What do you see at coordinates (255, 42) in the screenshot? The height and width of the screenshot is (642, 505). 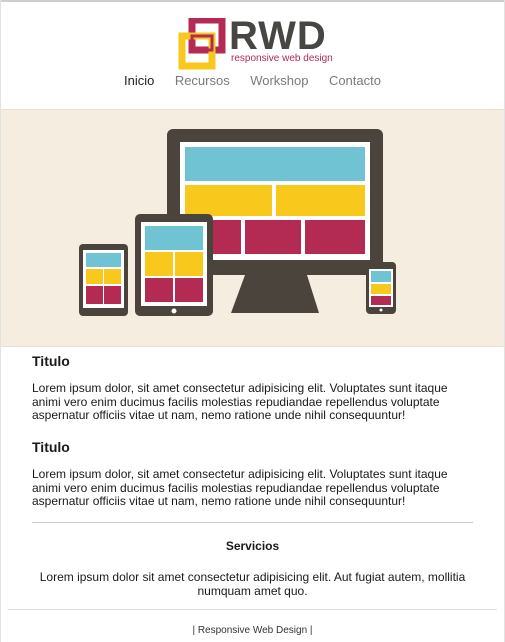 I see `site-logo: RWD responsive web design` at bounding box center [255, 42].